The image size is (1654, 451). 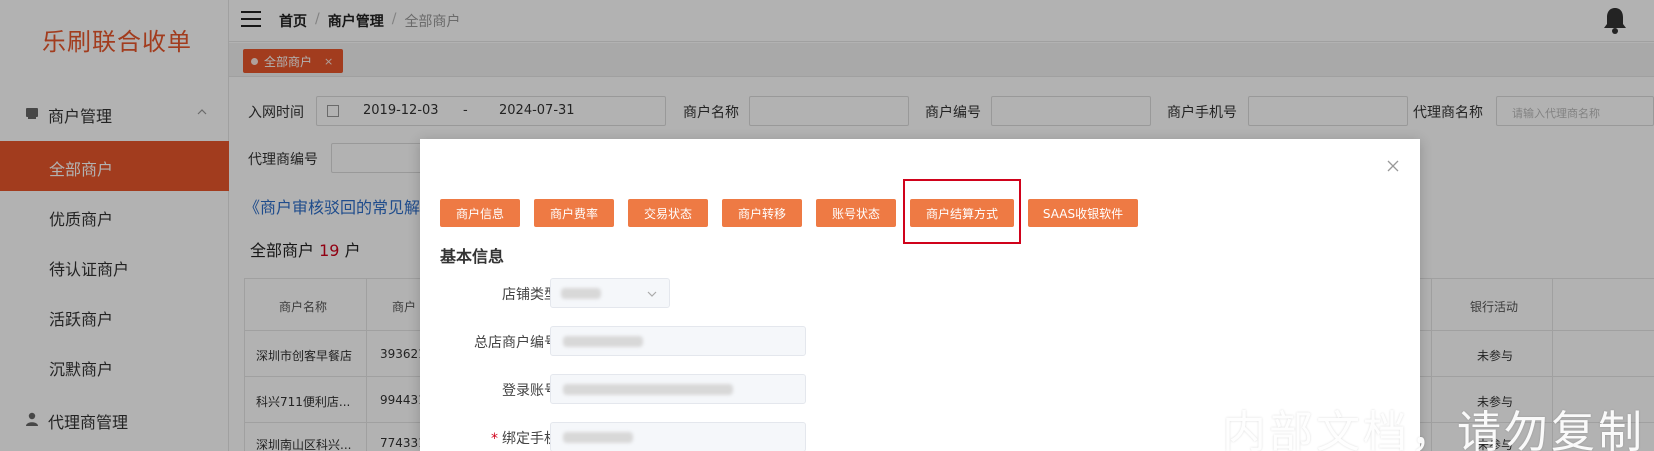 I want to click on chevron-down-icon, so click(x=652, y=294).